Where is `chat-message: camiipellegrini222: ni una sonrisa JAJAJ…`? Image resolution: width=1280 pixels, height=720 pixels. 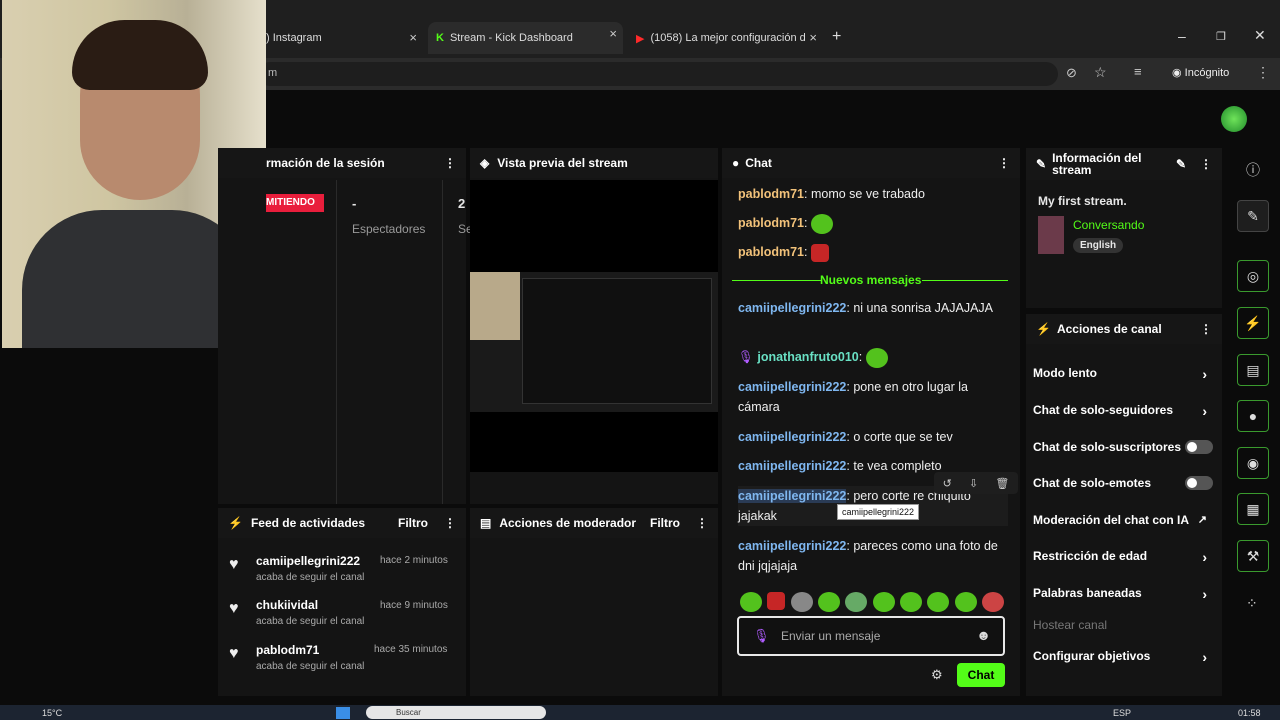
chat-message: camiipellegrini222: ni una sonrisa JAJAJ… is located at coordinates (873, 308).